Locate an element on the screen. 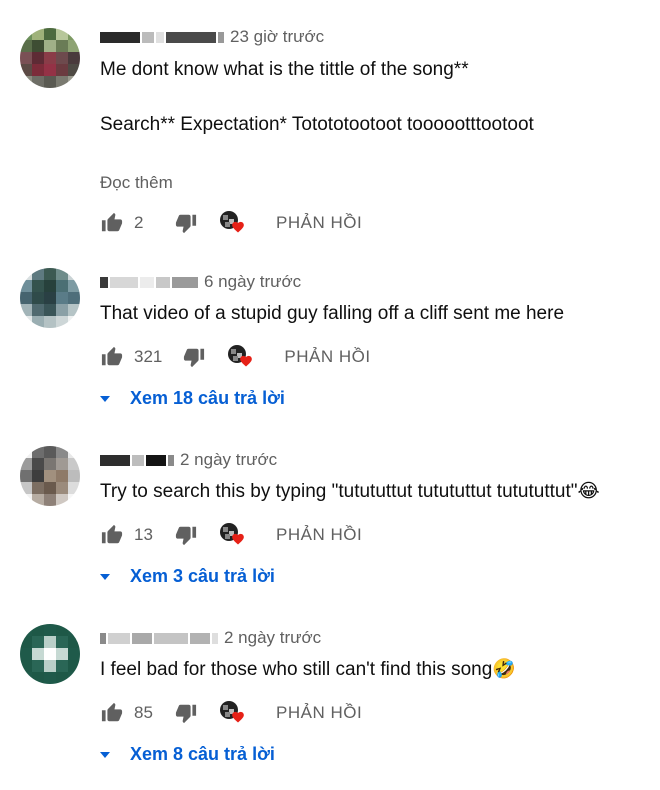 This screenshot has height=790, width=660. like-count: 2 is located at coordinates (139, 222).